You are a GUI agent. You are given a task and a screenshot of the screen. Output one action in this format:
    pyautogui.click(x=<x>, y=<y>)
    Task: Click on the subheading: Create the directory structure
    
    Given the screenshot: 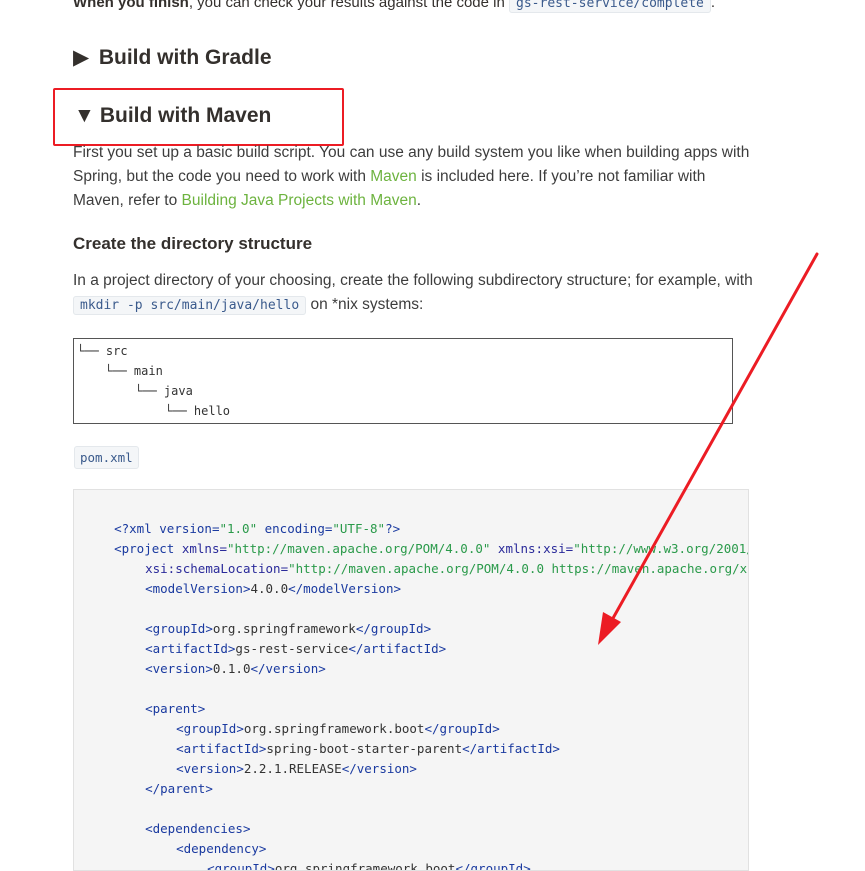 What is the action you would take?
    pyautogui.click(x=193, y=243)
    